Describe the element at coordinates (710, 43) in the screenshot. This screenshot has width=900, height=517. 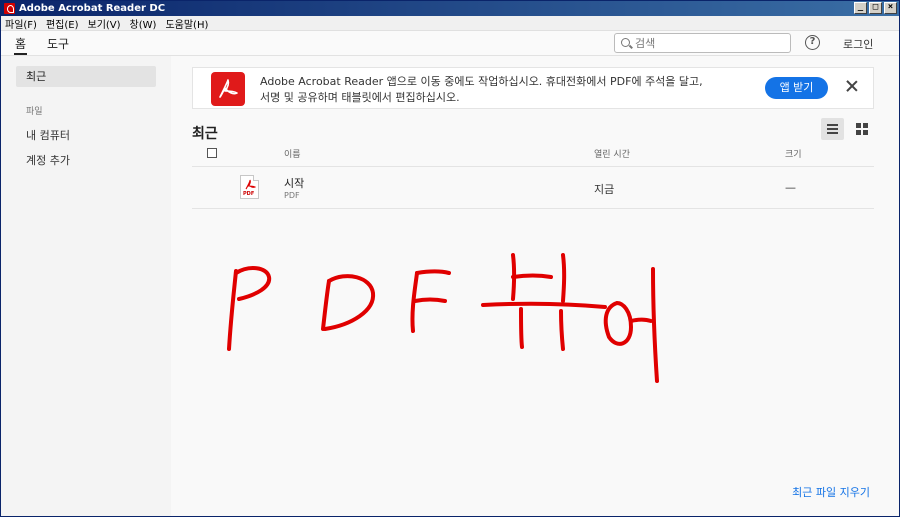
I see `search-input` at that location.